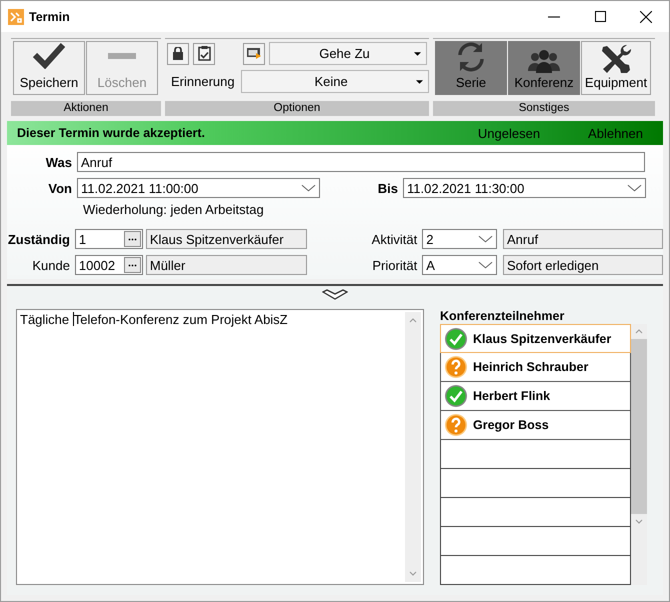 The image size is (670, 602). I want to click on tools-icon, so click(616, 59).